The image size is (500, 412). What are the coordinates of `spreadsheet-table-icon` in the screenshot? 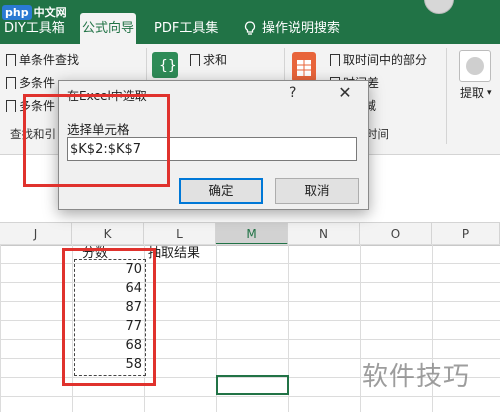 It's located at (304, 67).